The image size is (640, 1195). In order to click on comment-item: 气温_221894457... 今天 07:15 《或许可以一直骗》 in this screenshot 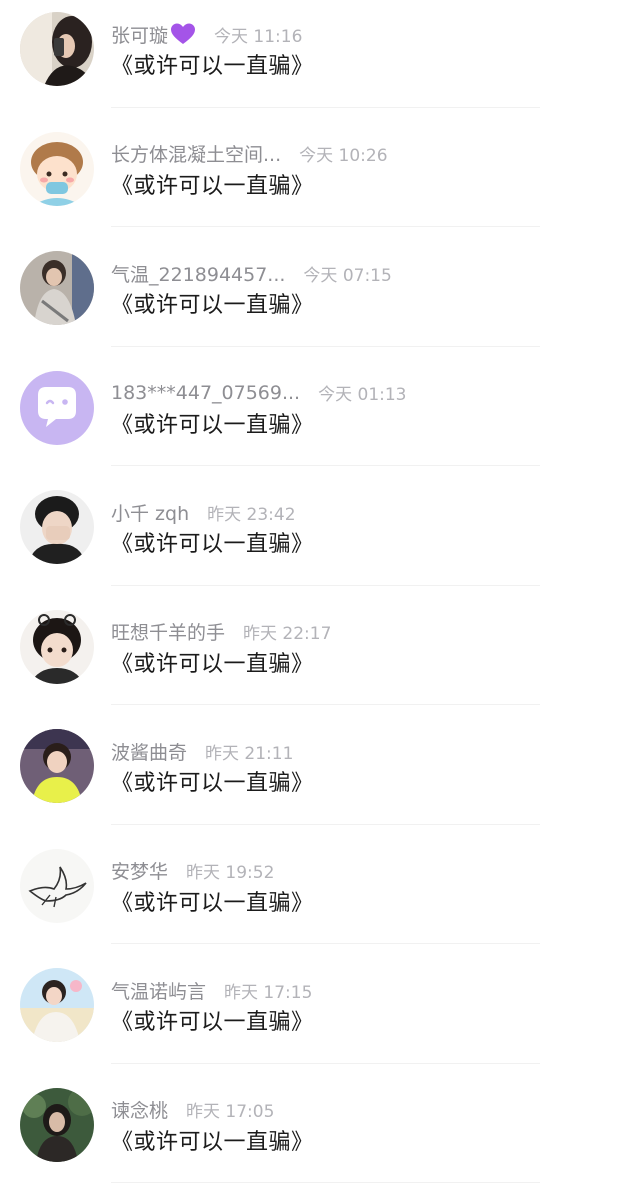, I will do `click(320, 299)`.